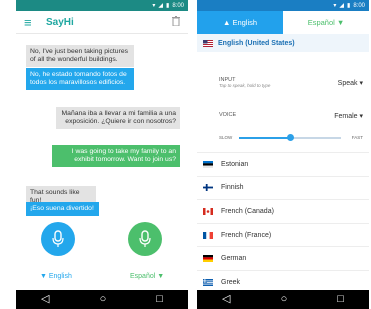  I want to click on france-flag-icon, so click(208, 235).